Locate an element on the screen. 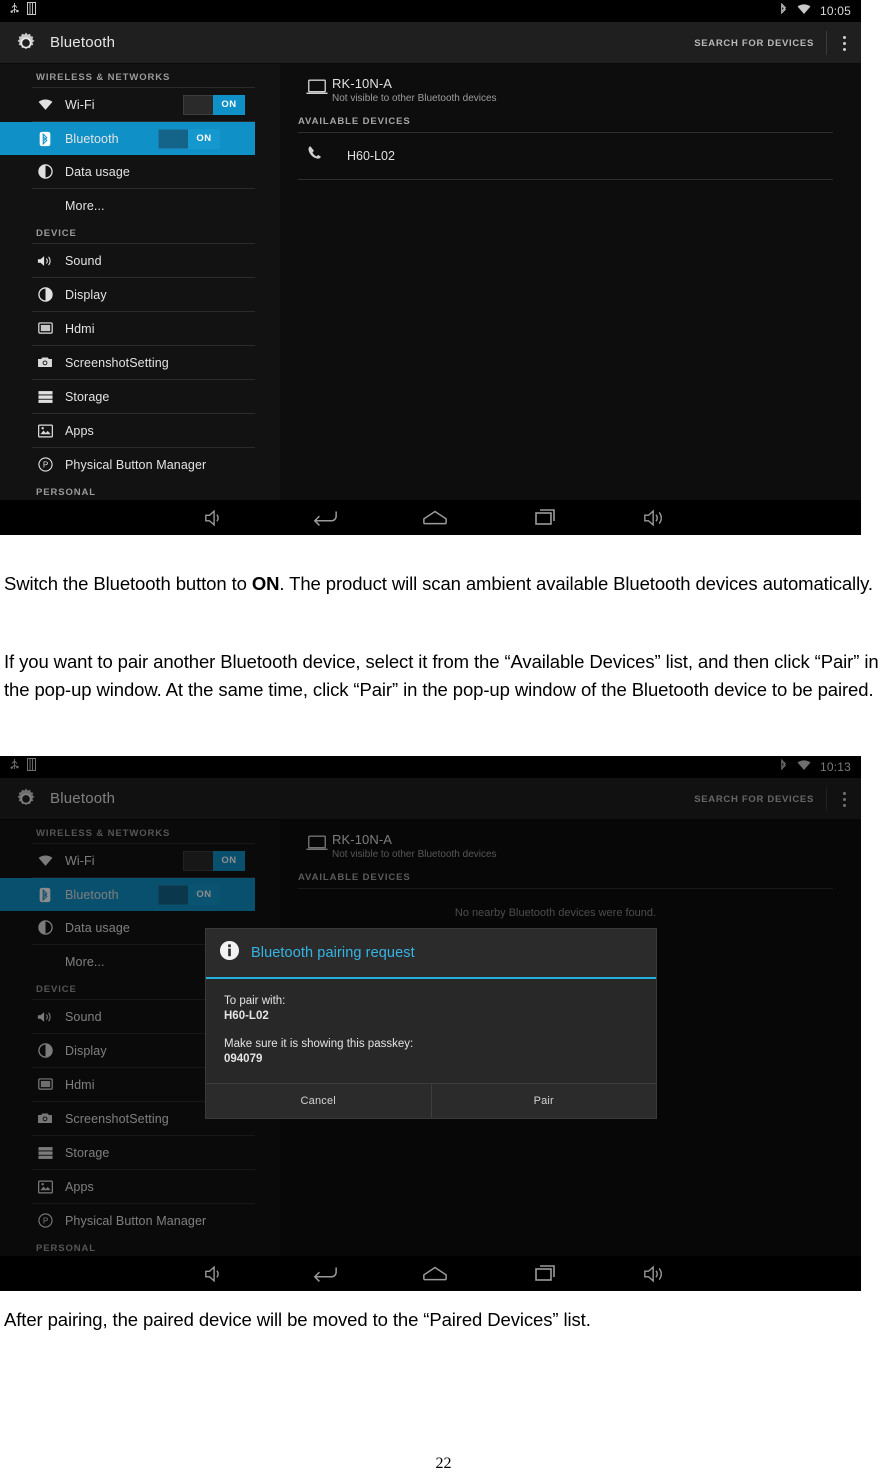 The image size is (887, 1483). camera-icon is located at coordinates (45, 362).